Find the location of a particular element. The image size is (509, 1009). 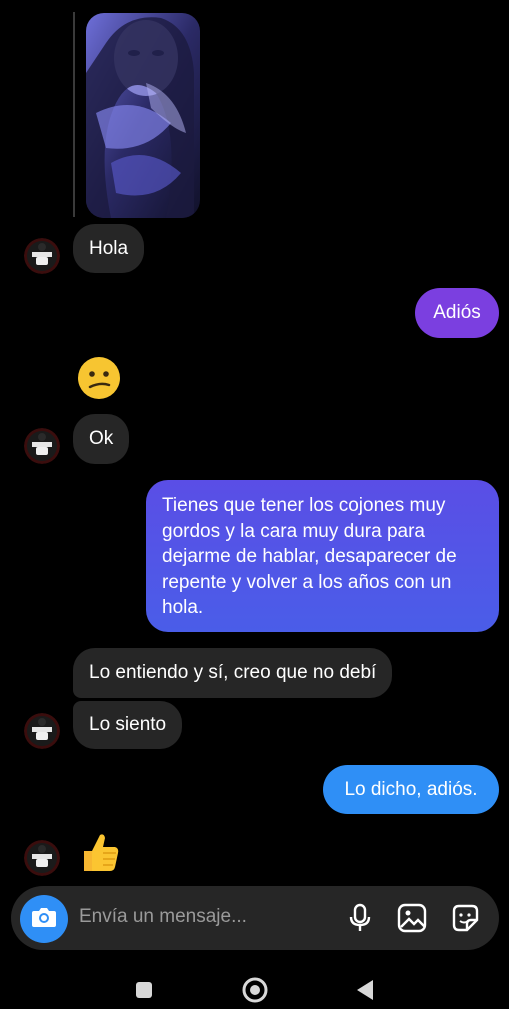

shared-photo is located at coordinates (143, 115).